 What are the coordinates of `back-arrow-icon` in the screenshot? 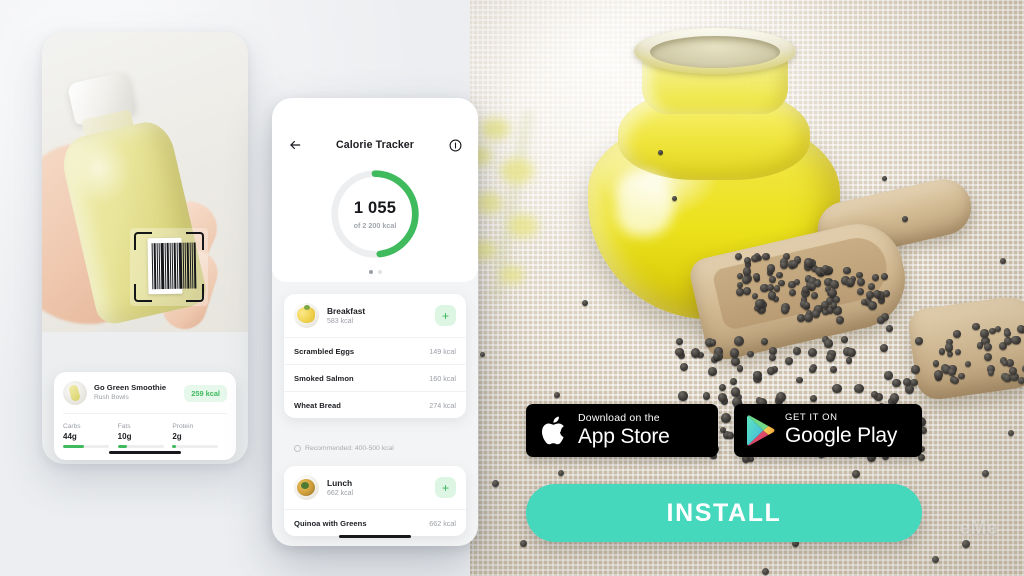 It's located at (295, 145).